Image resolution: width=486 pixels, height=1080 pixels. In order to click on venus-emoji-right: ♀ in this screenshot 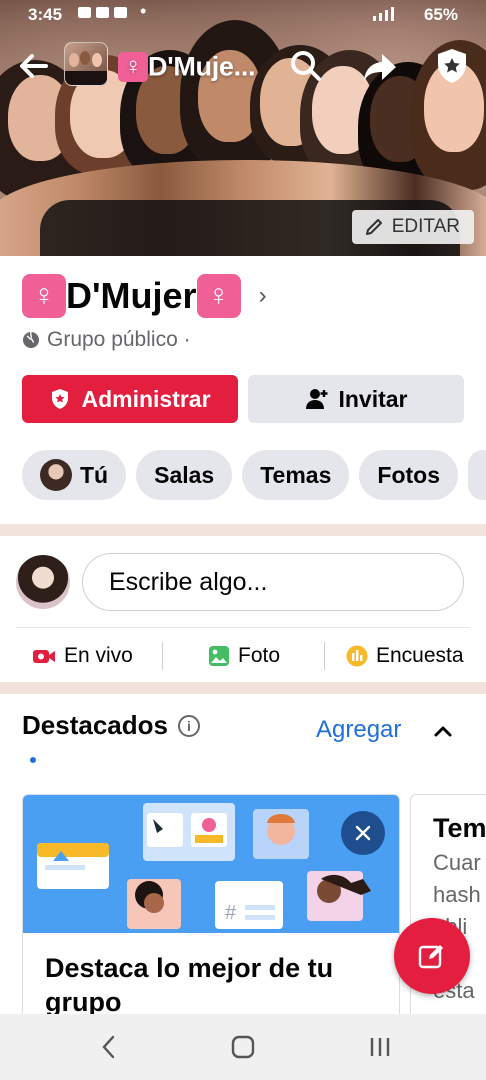, I will do `click(218, 296)`.